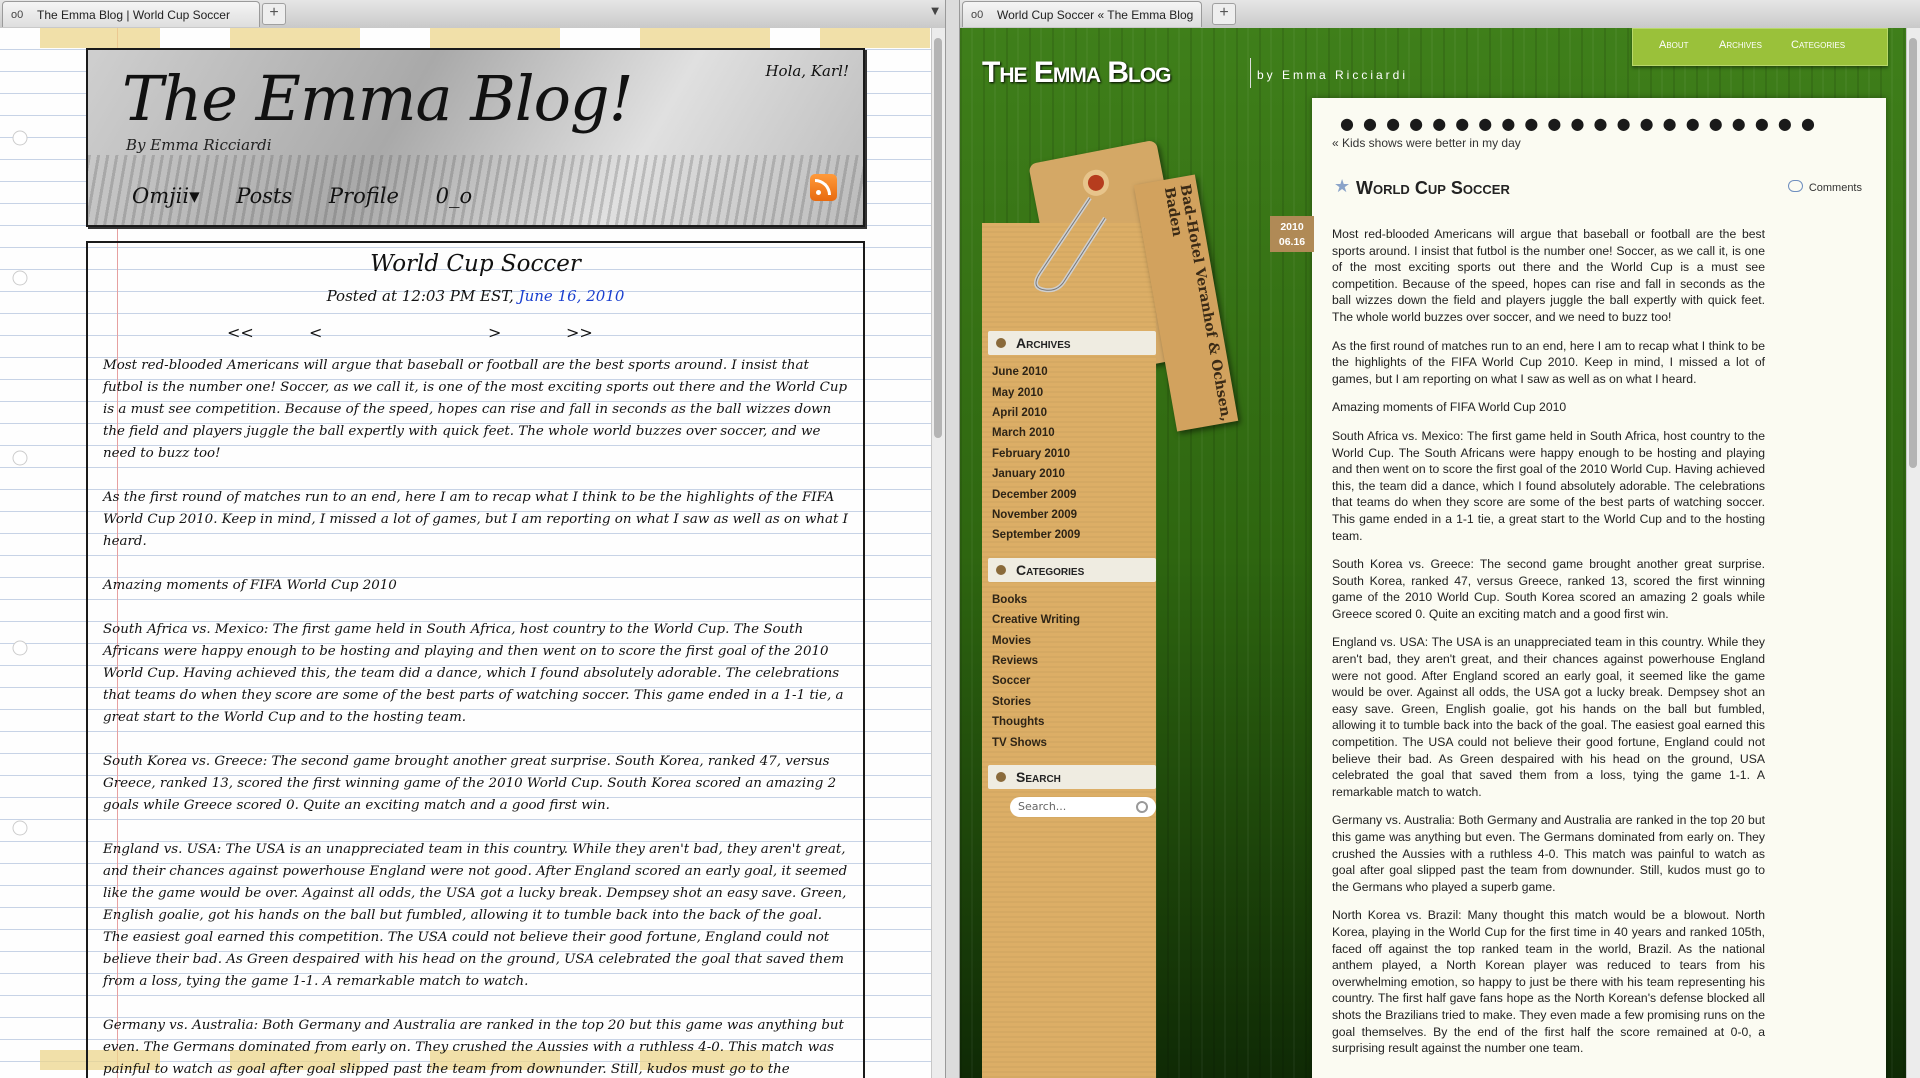 The height and width of the screenshot is (1078, 1920). I want to click on archive-link: May 2010, so click(1017, 393).